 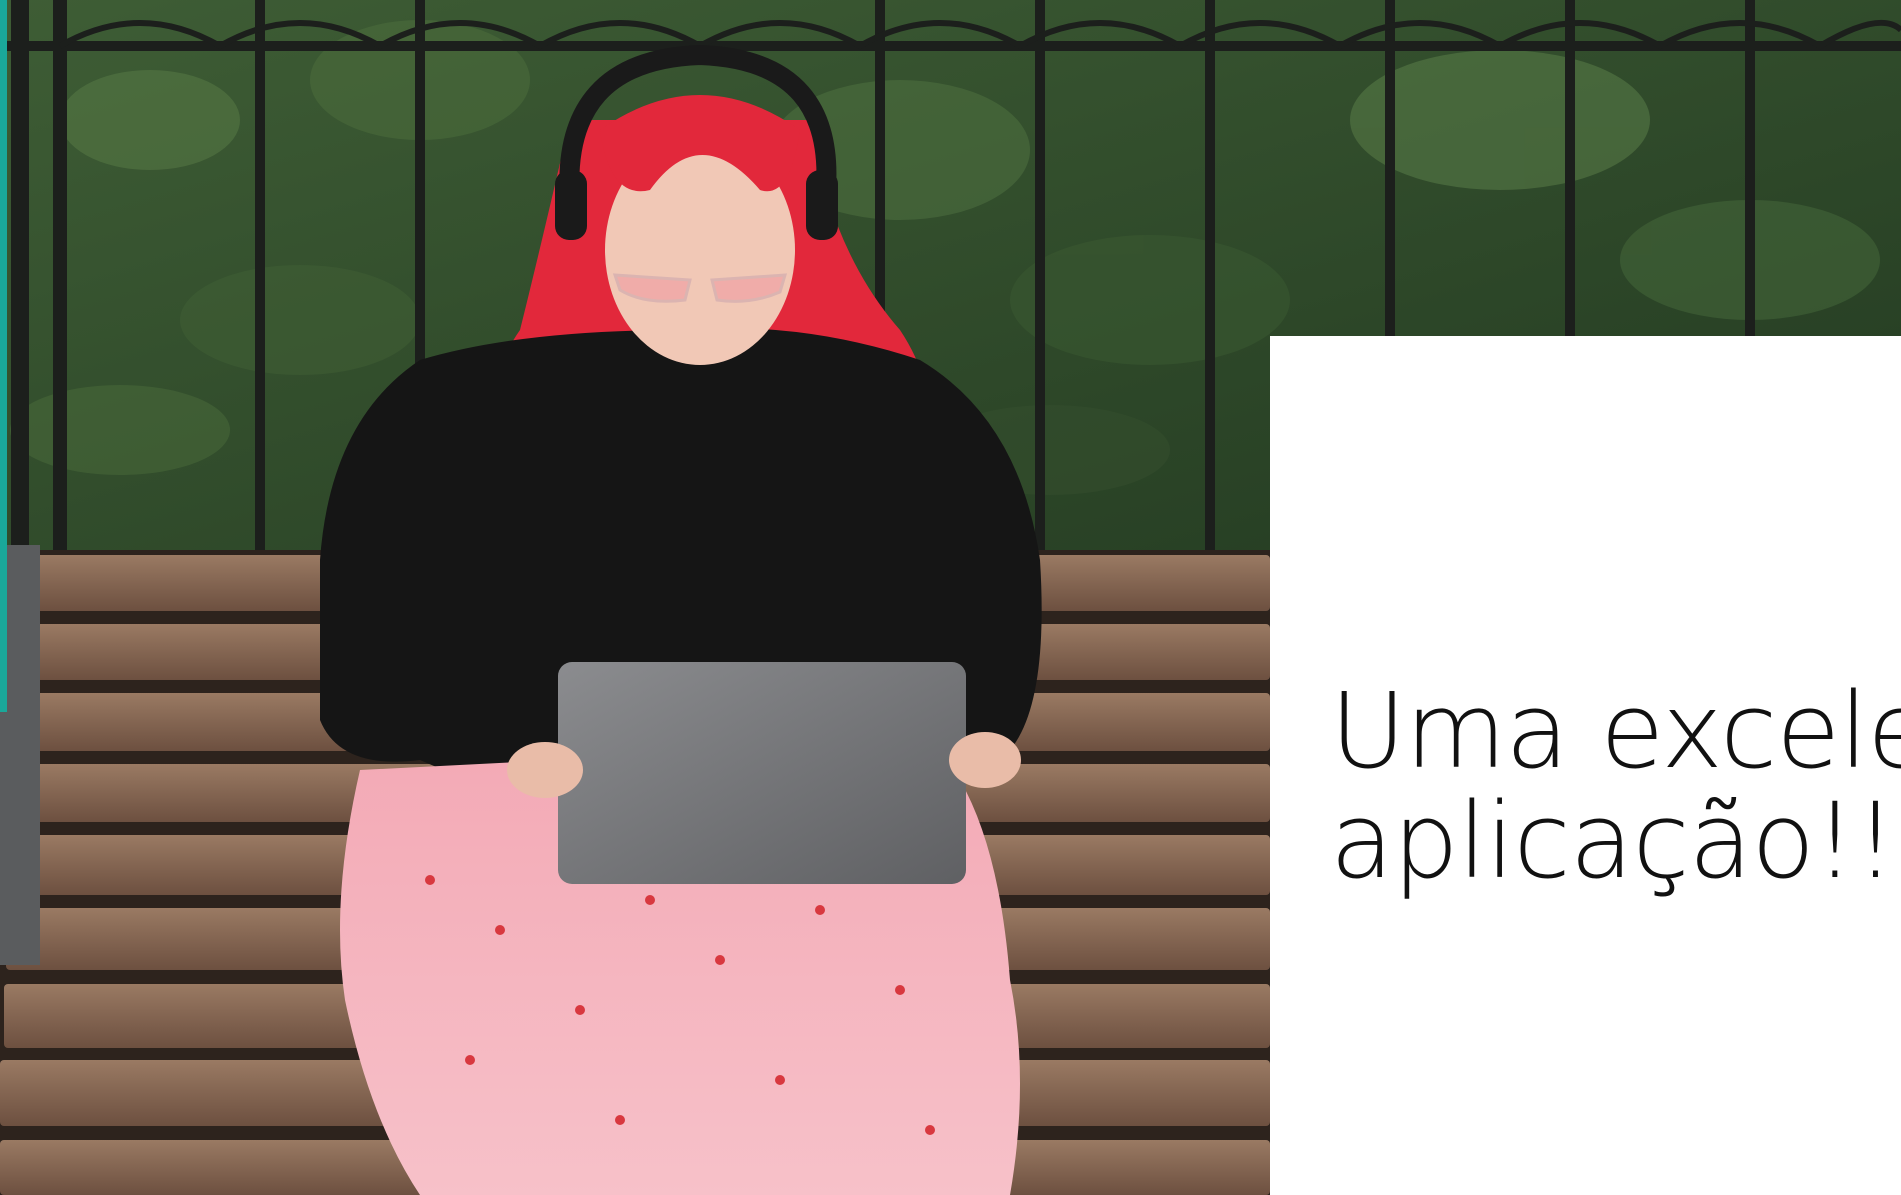 I want to click on caption-line-2: aplicação!!!, so click(x=1615, y=841).